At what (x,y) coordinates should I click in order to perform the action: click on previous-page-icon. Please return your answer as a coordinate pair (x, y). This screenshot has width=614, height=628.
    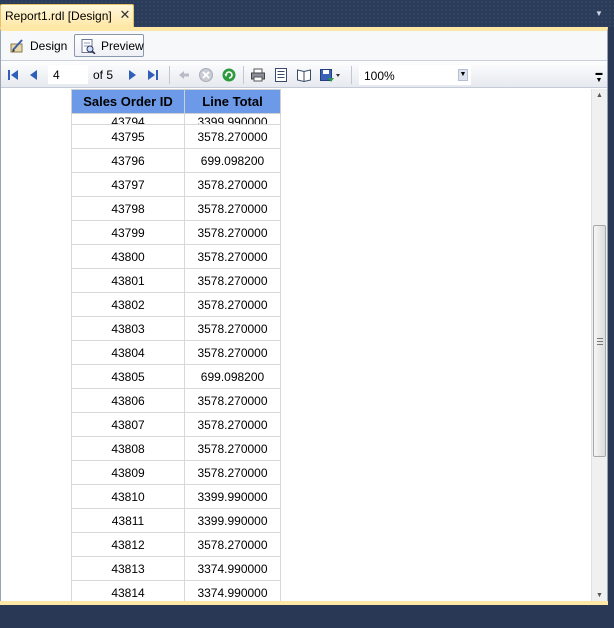
    Looking at the image, I should click on (34, 75).